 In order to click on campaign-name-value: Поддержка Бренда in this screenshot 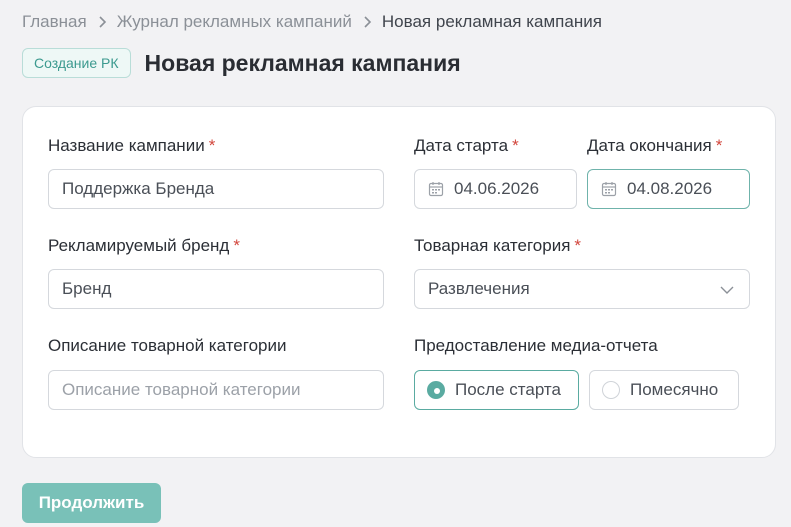, I will do `click(138, 188)`.